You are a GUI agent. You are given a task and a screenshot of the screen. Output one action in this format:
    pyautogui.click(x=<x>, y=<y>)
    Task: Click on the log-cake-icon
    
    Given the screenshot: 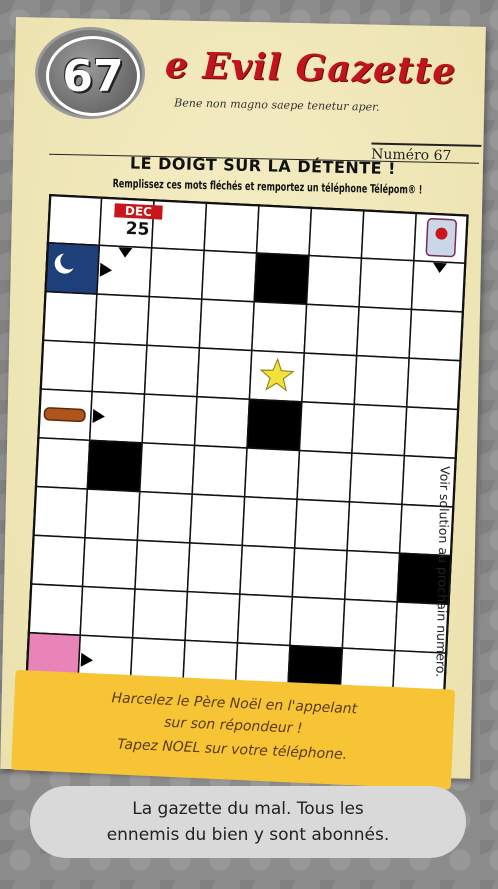 What is the action you would take?
    pyautogui.click(x=64, y=415)
    